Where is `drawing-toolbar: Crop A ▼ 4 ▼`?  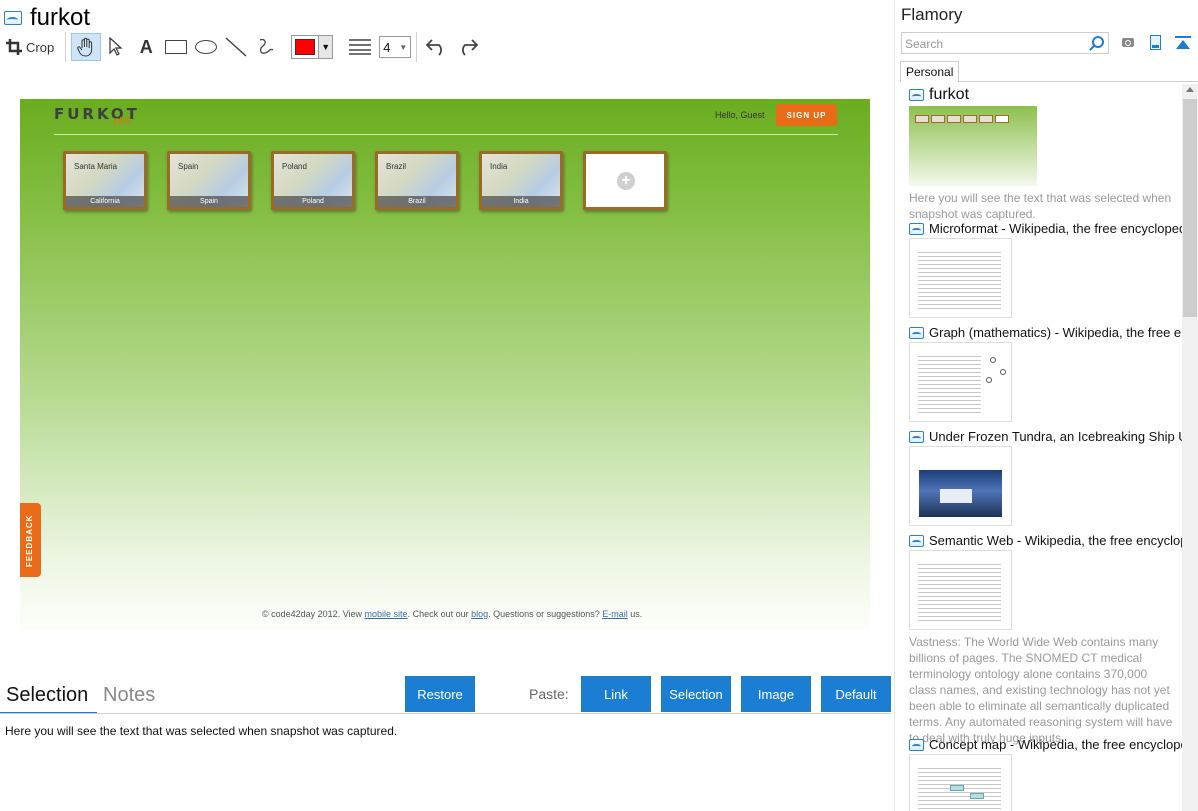 drawing-toolbar: Crop A ▼ 4 ▼ is located at coordinates (444, 47).